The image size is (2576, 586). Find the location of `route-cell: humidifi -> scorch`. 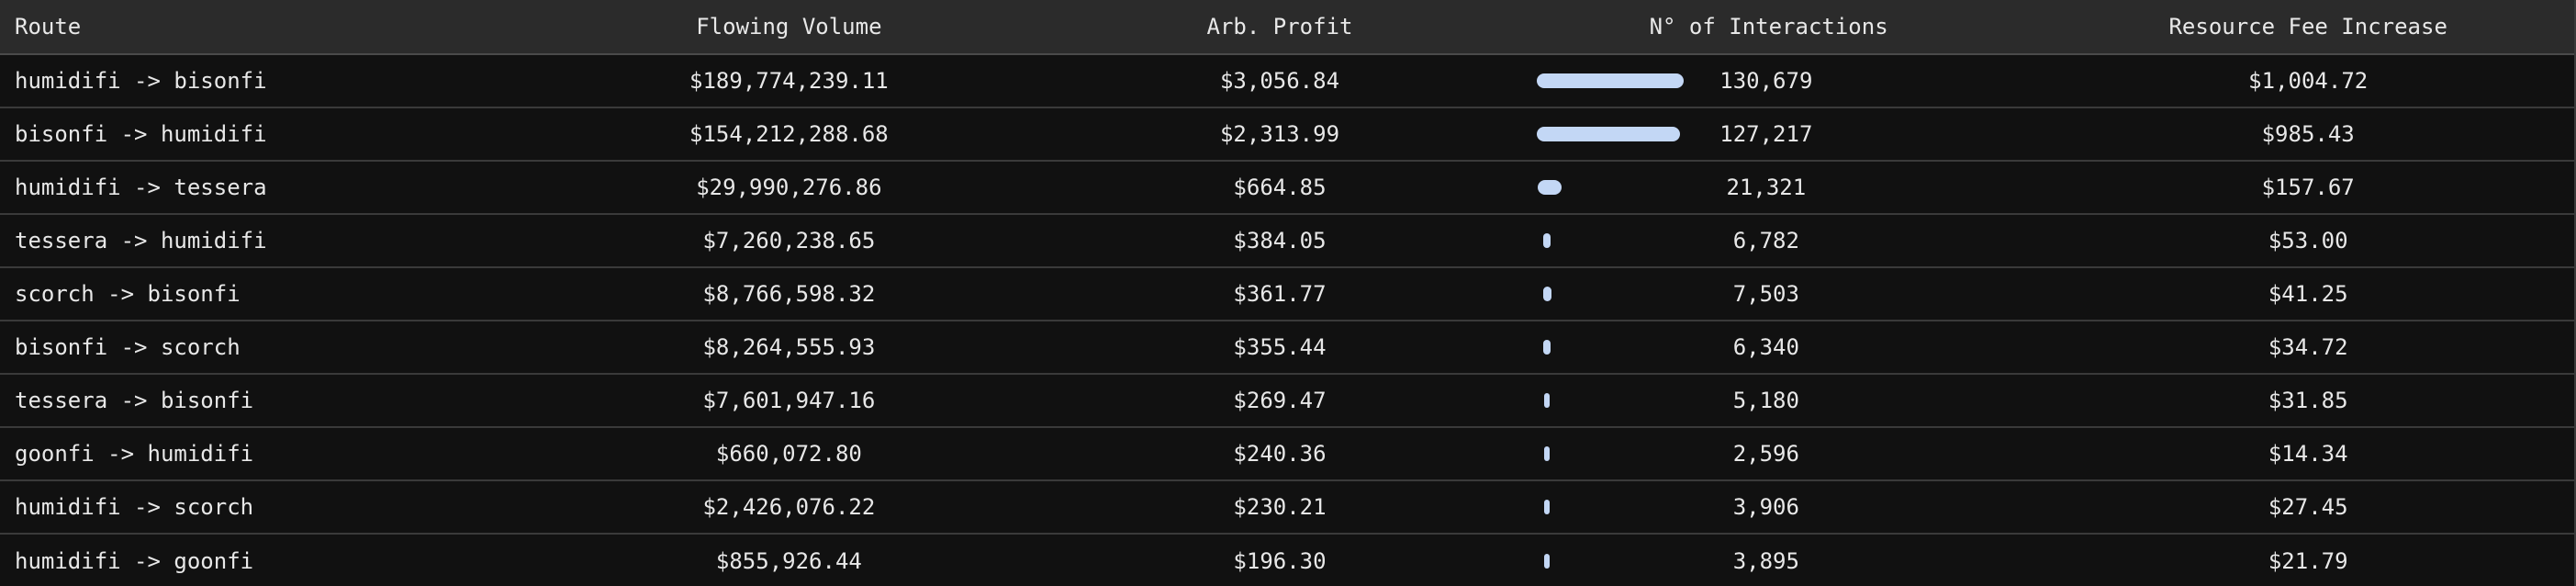

route-cell: humidifi -> scorch is located at coordinates (134, 507).